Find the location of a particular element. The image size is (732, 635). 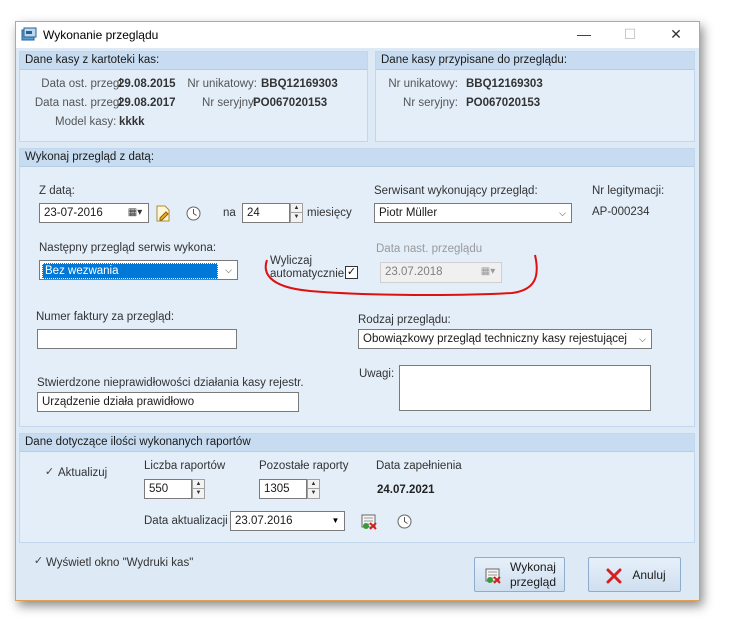

model-kasy-value: kkkk is located at coordinates (132, 122).